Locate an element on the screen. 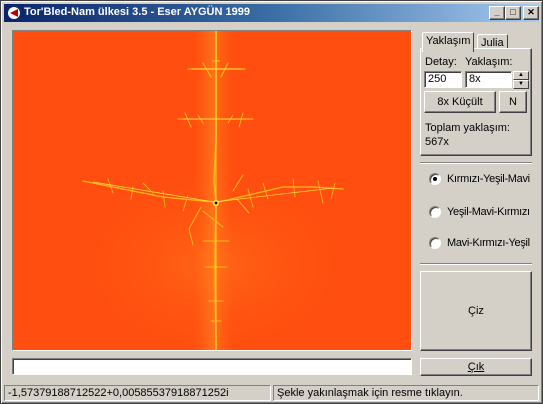  zoom-spin-up: ▲ is located at coordinates (521, 75).